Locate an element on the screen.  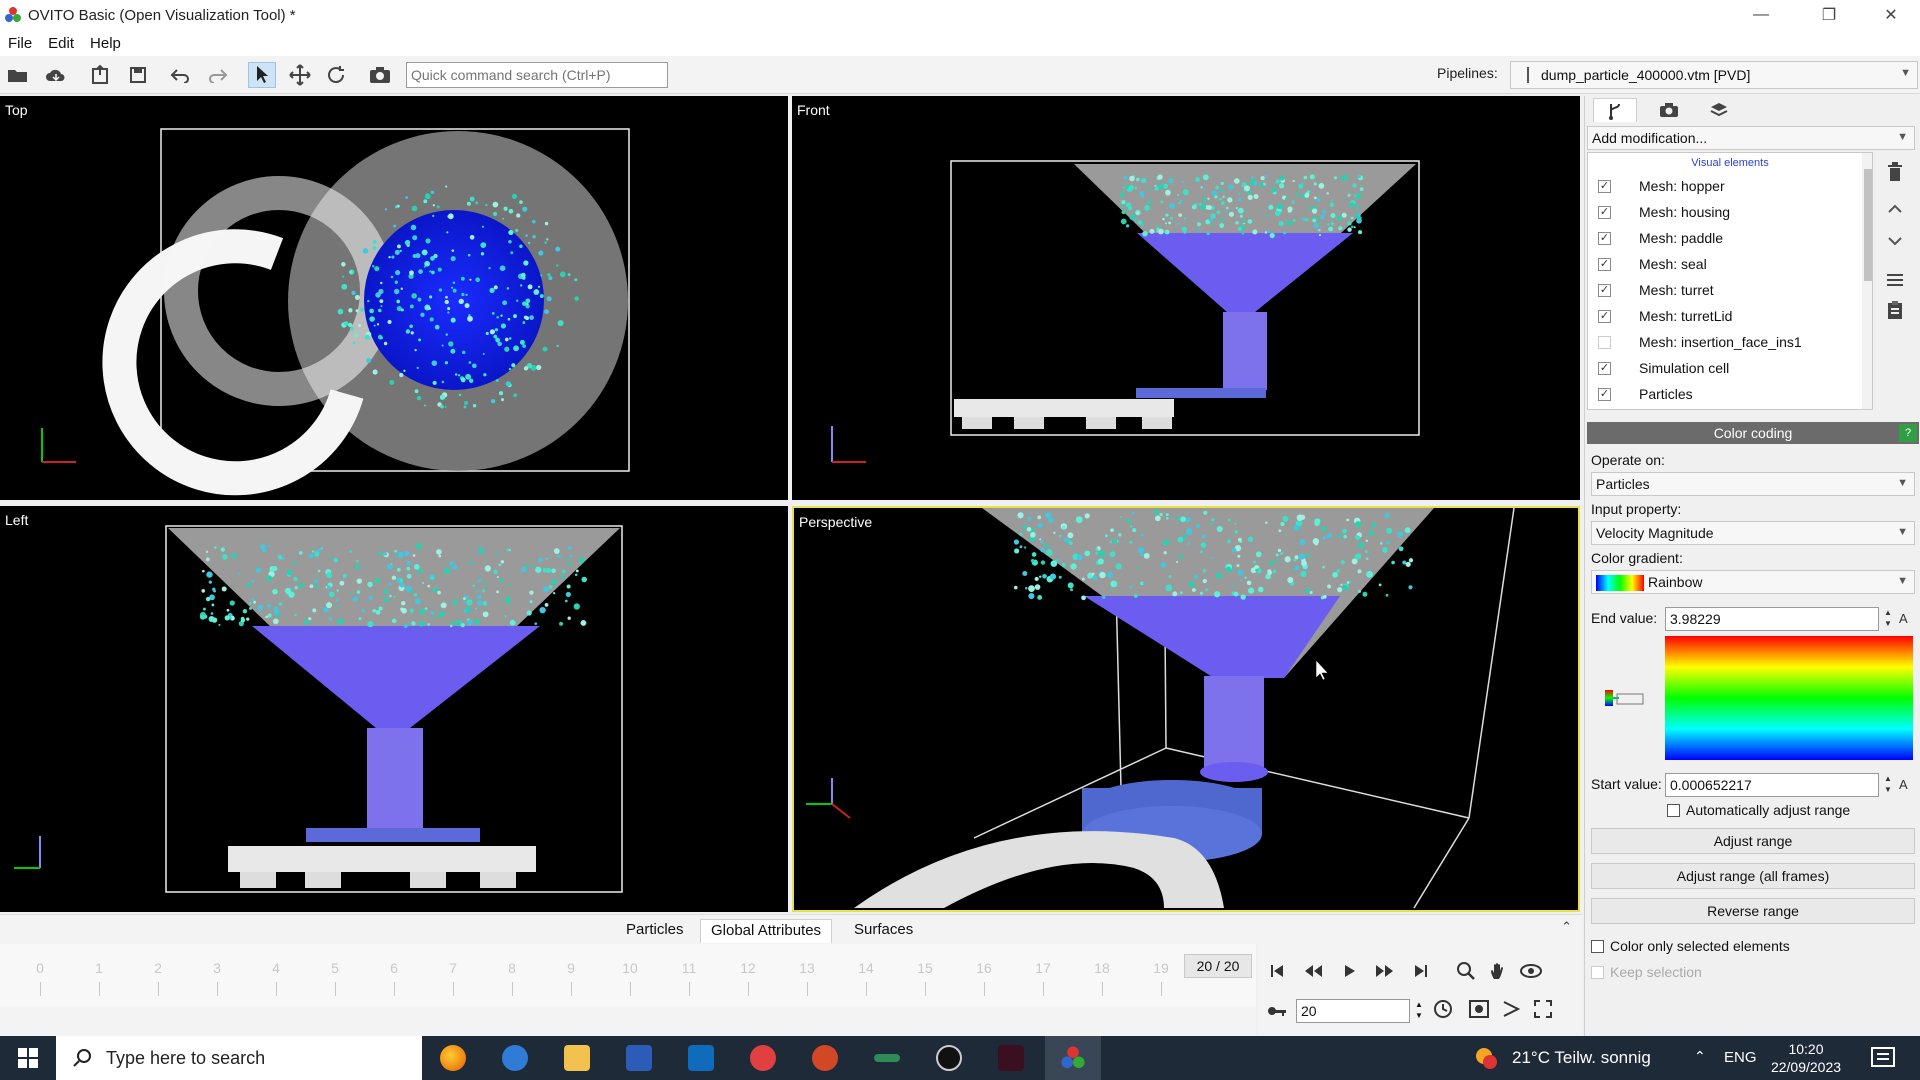
frame-spinner-icon: ▲ ▼ is located at coordinates (1419, 1011).